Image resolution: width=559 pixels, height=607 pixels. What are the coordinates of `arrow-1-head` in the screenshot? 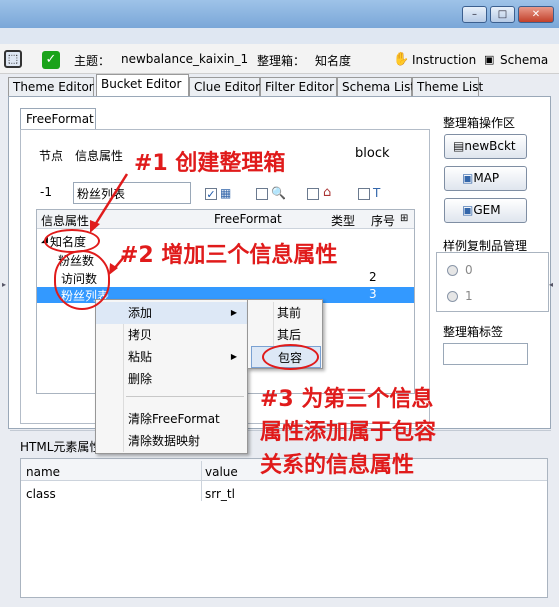 It's located at (95, 226).